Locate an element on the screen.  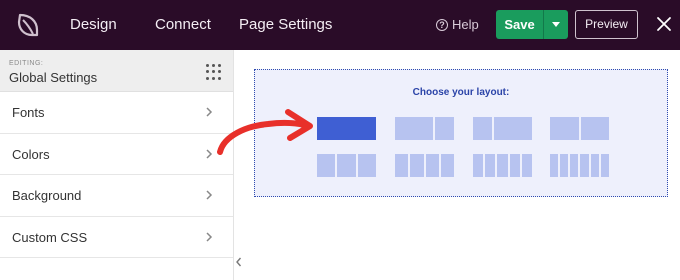
nav-connect-tab: Connect is located at coordinates (183, 24).